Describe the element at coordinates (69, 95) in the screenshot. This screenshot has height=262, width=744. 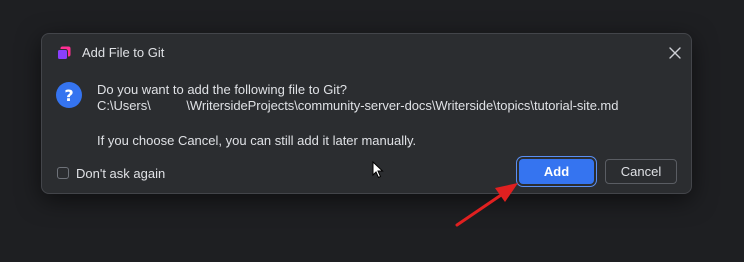
I see `question-icon: ?` at that location.